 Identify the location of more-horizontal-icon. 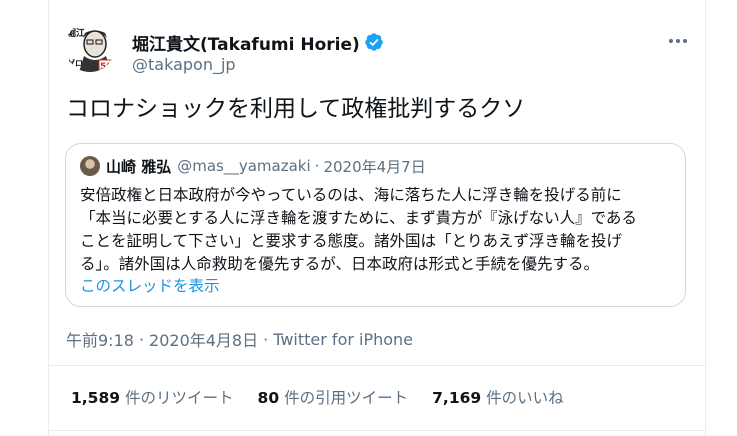
(678, 41).